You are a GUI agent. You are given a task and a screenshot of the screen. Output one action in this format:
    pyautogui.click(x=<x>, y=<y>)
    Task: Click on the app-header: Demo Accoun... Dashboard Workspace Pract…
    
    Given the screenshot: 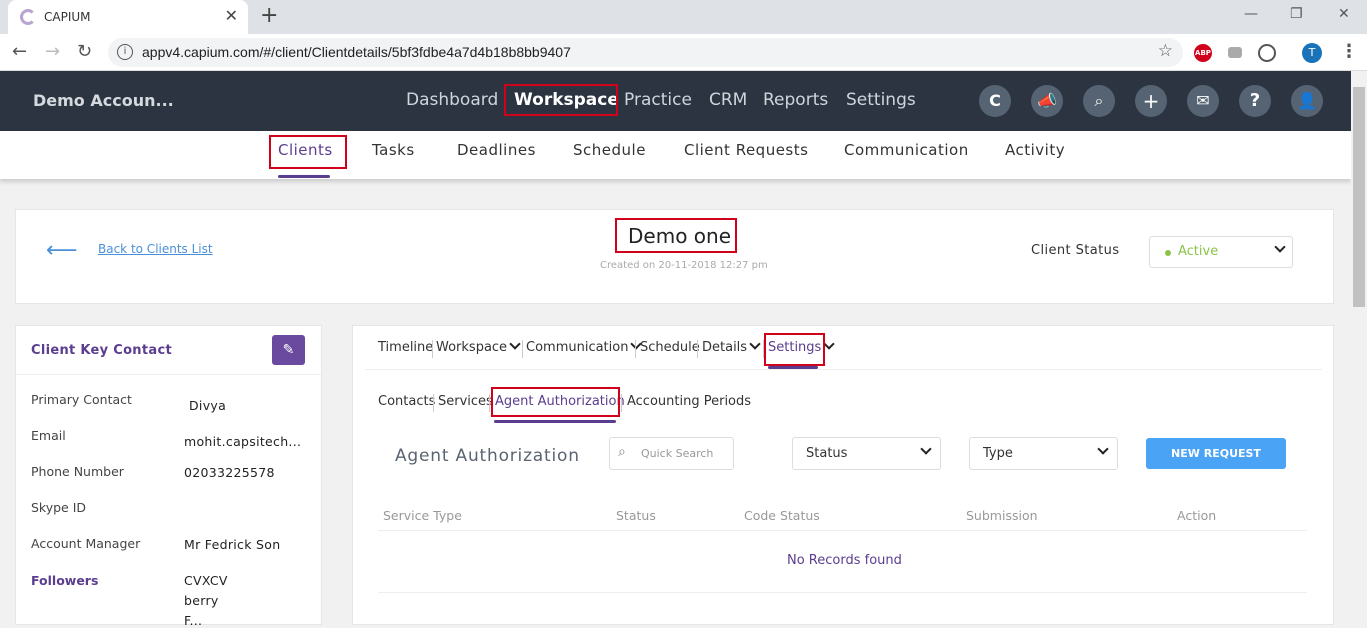 What is the action you would take?
    pyautogui.click(x=675, y=101)
    